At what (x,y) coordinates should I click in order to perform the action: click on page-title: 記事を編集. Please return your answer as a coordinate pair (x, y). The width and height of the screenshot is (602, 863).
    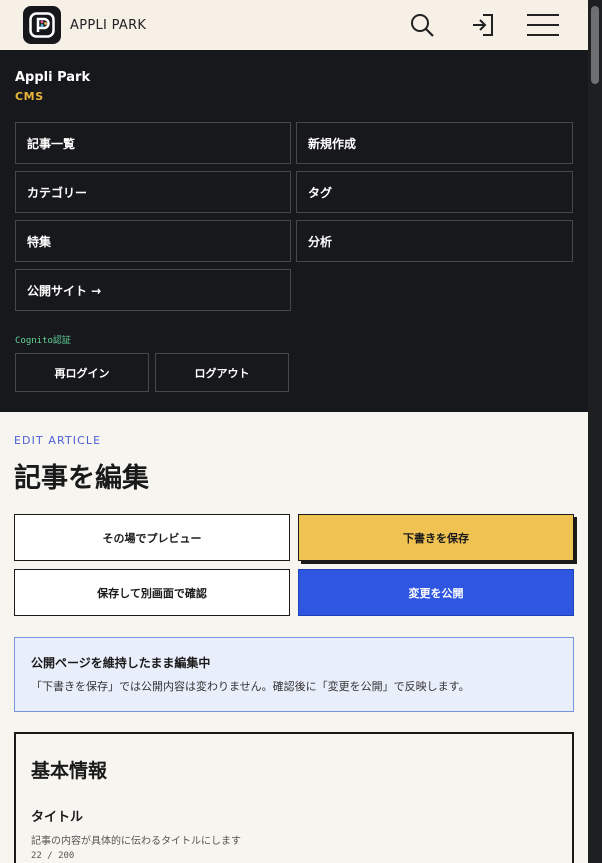
    Looking at the image, I should click on (81, 478).